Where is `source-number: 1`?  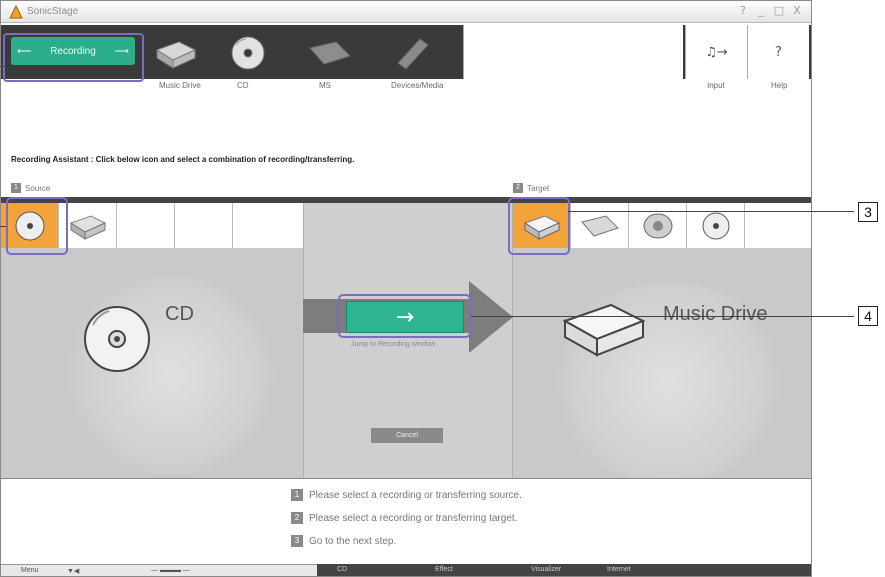
source-number: 1 is located at coordinates (16, 188).